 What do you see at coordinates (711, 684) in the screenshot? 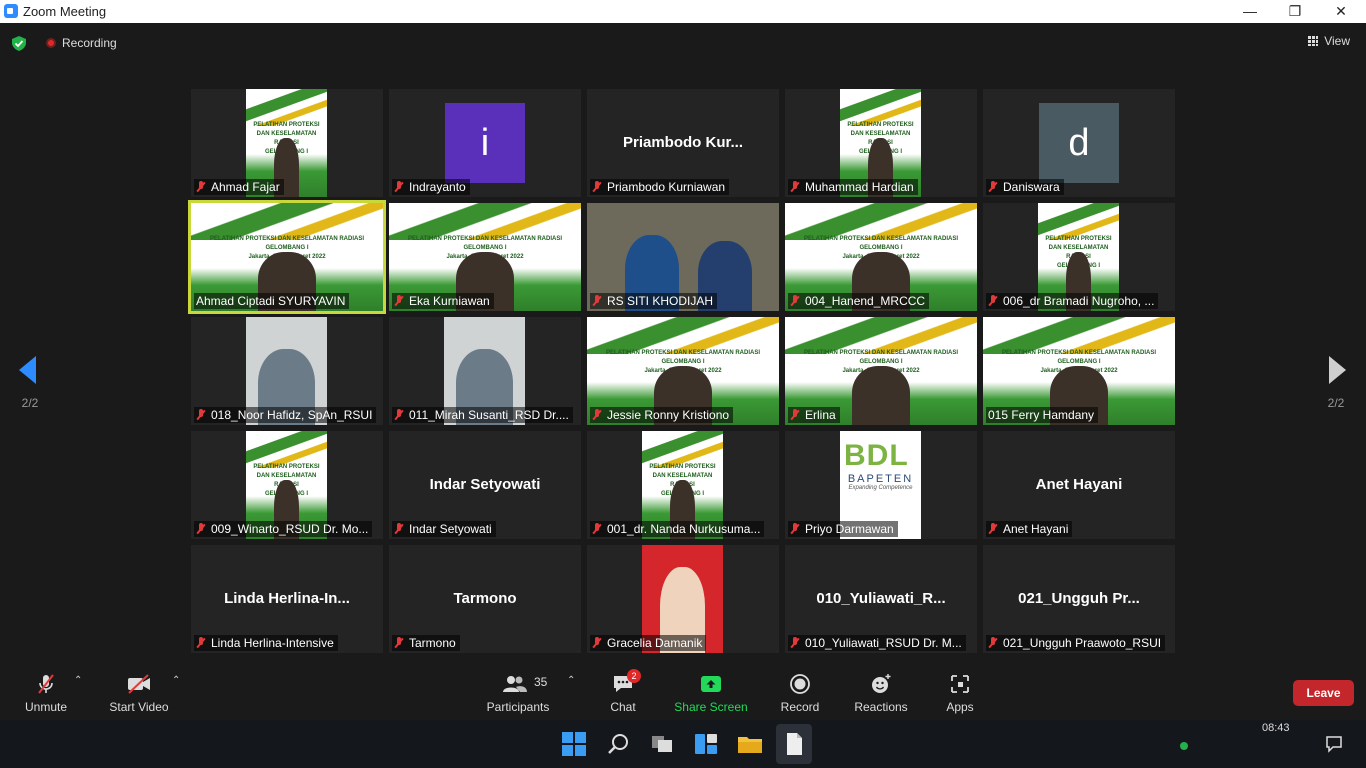
I see `share-screen-icon` at bounding box center [711, 684].